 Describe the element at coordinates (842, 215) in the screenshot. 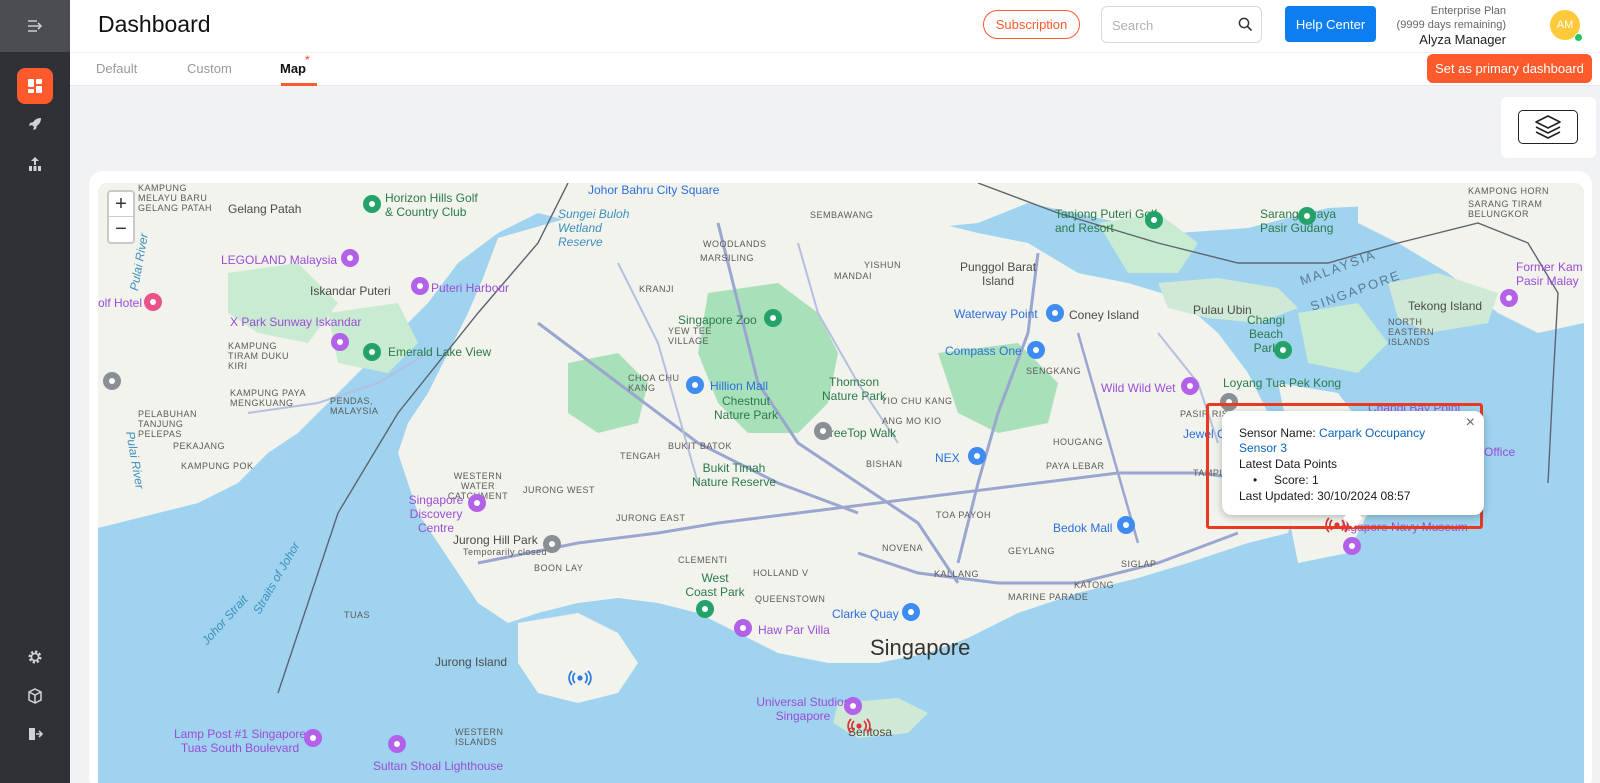

I see `map-label-sembawang: SEMBAWANG` at that location.